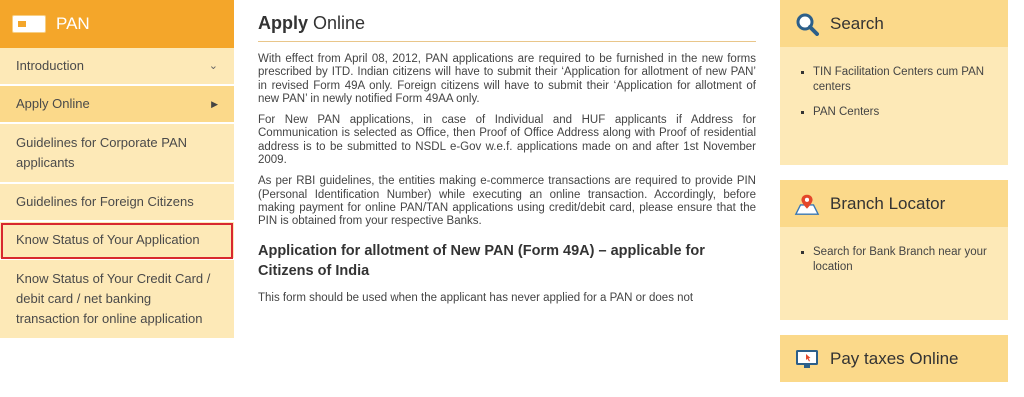  What do you see at coordinates (894, 23) in the screenshot?
I see `search-panel-header: Search` at bounding box center [894, 23].